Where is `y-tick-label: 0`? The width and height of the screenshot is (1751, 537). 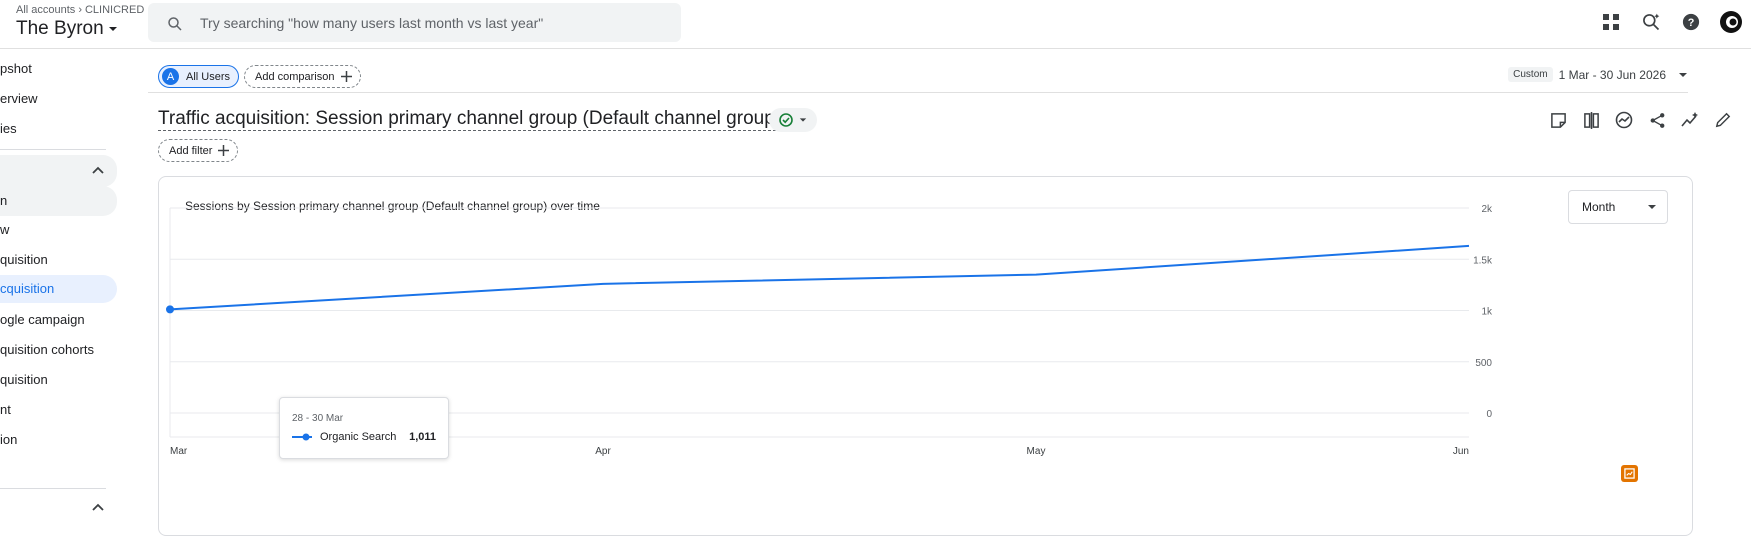
y-tick-label: 0 is located at coordinates (1489, 414).